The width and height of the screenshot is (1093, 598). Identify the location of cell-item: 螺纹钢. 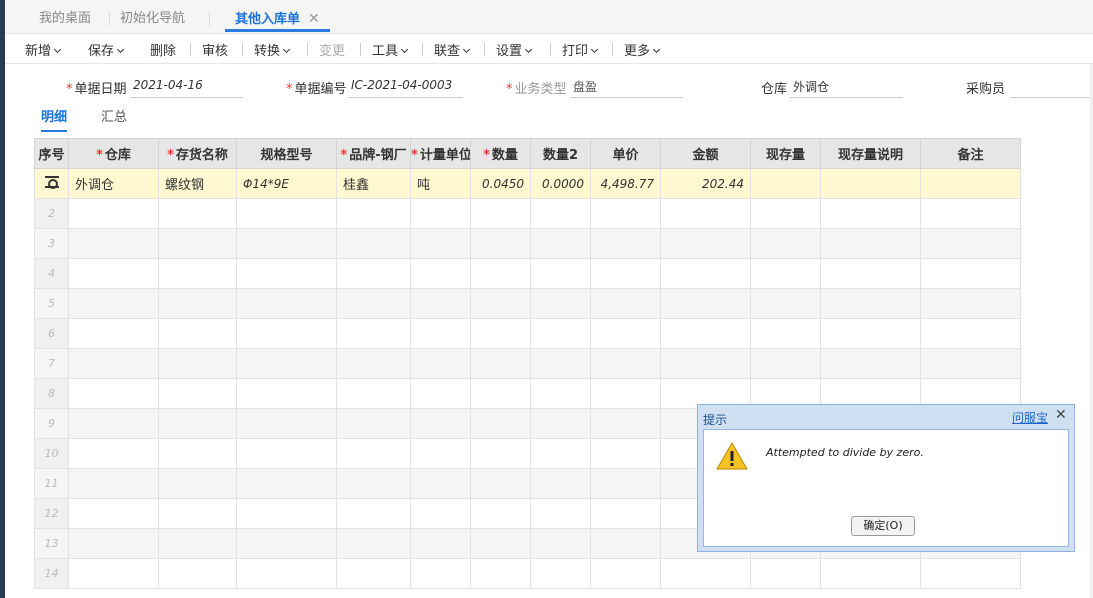
(197, 183).